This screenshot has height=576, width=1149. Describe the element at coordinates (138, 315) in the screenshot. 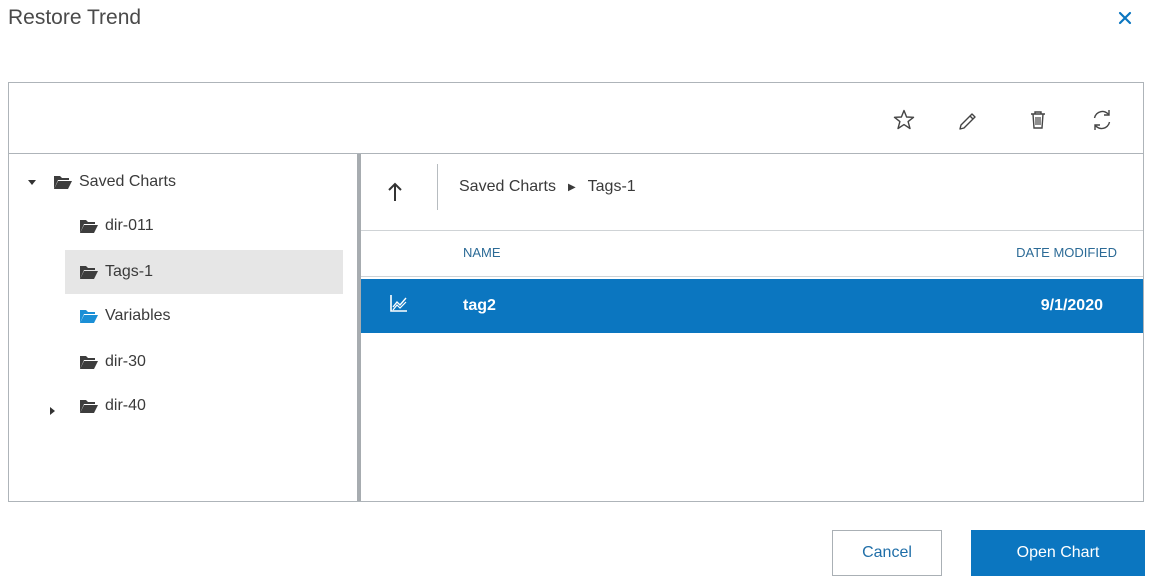

I see `tree-item-label: Variables` at that location.